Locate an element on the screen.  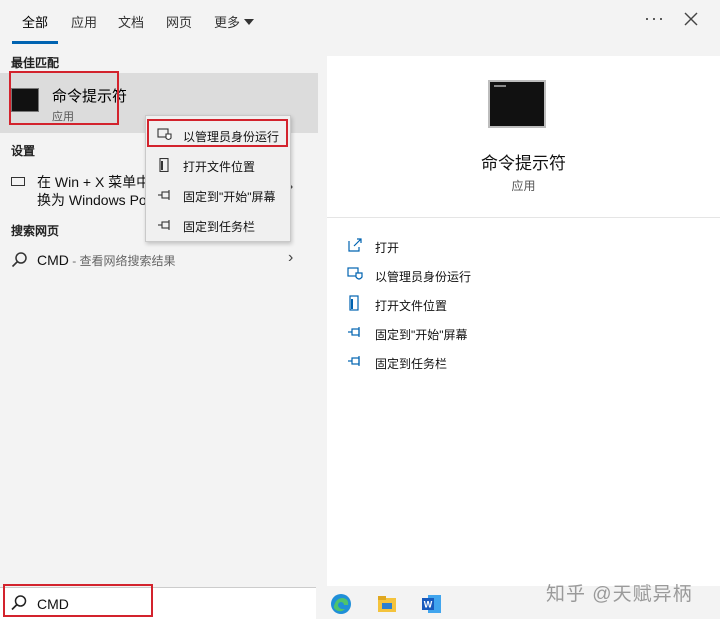
highlight-box-search is located at coordinates (78, 600).